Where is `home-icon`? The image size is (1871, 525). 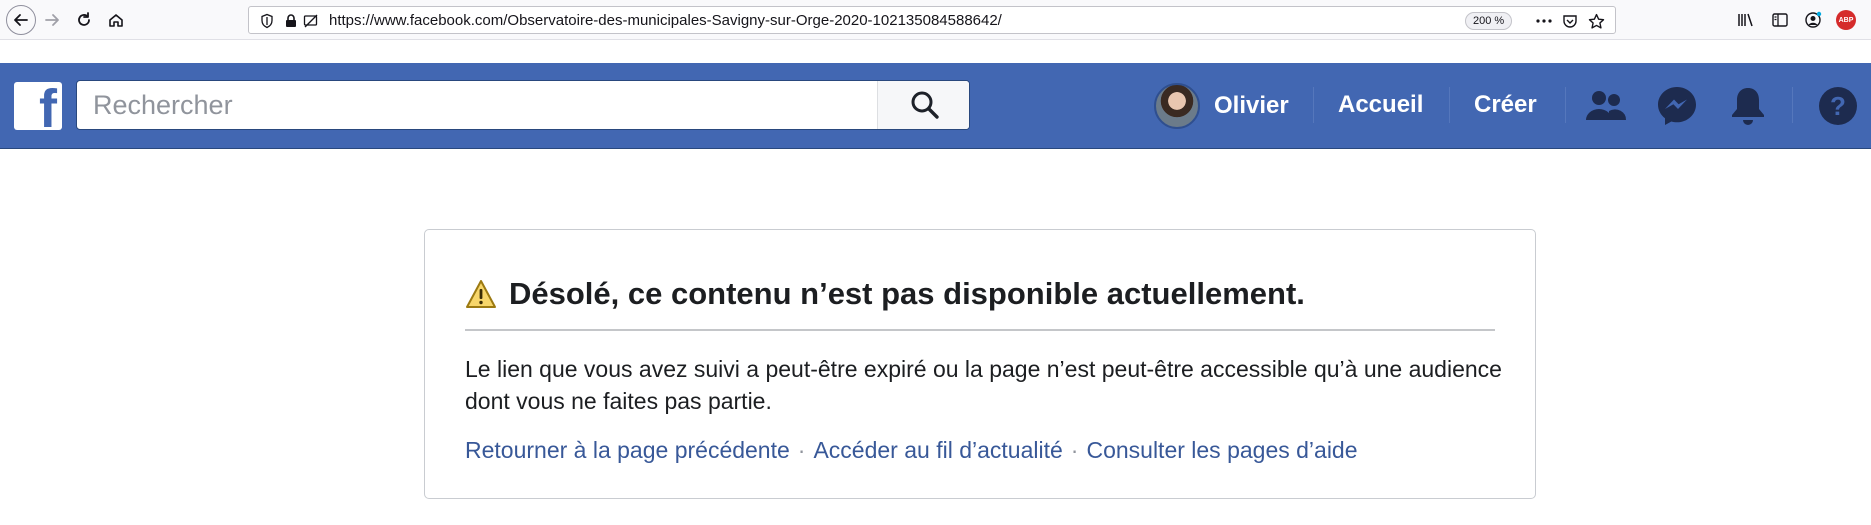
home-icon is located at coordinates (116, 20).